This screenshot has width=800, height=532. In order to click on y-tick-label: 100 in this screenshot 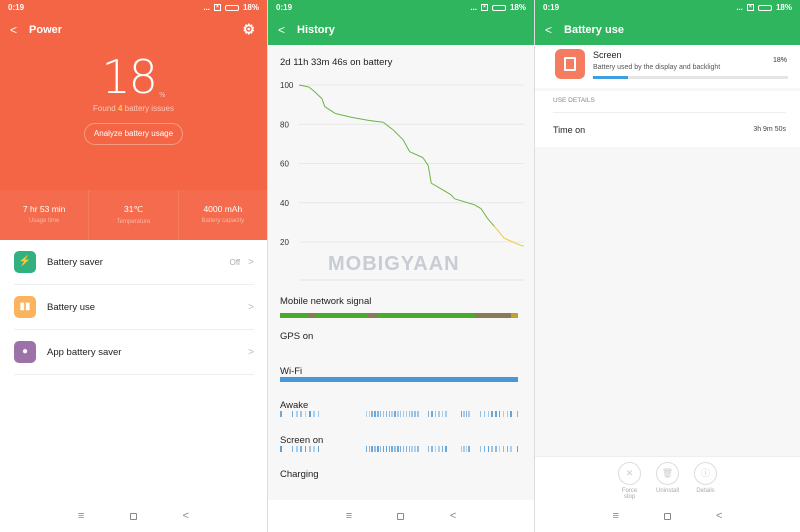, I will do `click(287, 85)`.